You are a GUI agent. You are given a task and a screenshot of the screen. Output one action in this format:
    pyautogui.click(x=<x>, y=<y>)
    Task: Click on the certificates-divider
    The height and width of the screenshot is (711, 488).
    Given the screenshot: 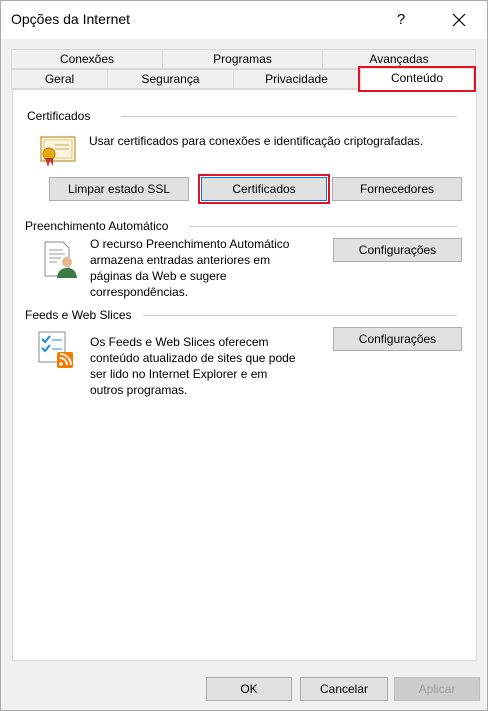 What is the action you would take?
    pyautogui.click(x=289, y=116)
    